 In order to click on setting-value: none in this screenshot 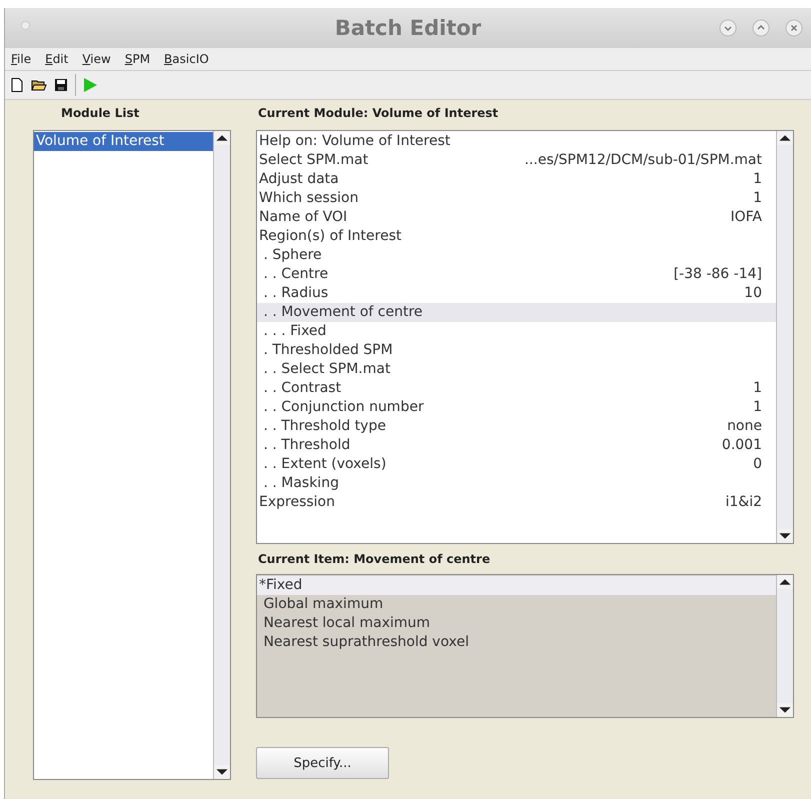, I will do `click(744, 426)`.